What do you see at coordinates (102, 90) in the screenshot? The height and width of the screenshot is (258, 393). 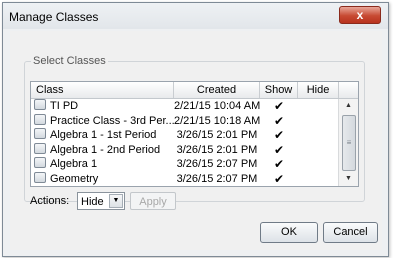 I see `column-header-class: Class` at bounding box center [102, 90].